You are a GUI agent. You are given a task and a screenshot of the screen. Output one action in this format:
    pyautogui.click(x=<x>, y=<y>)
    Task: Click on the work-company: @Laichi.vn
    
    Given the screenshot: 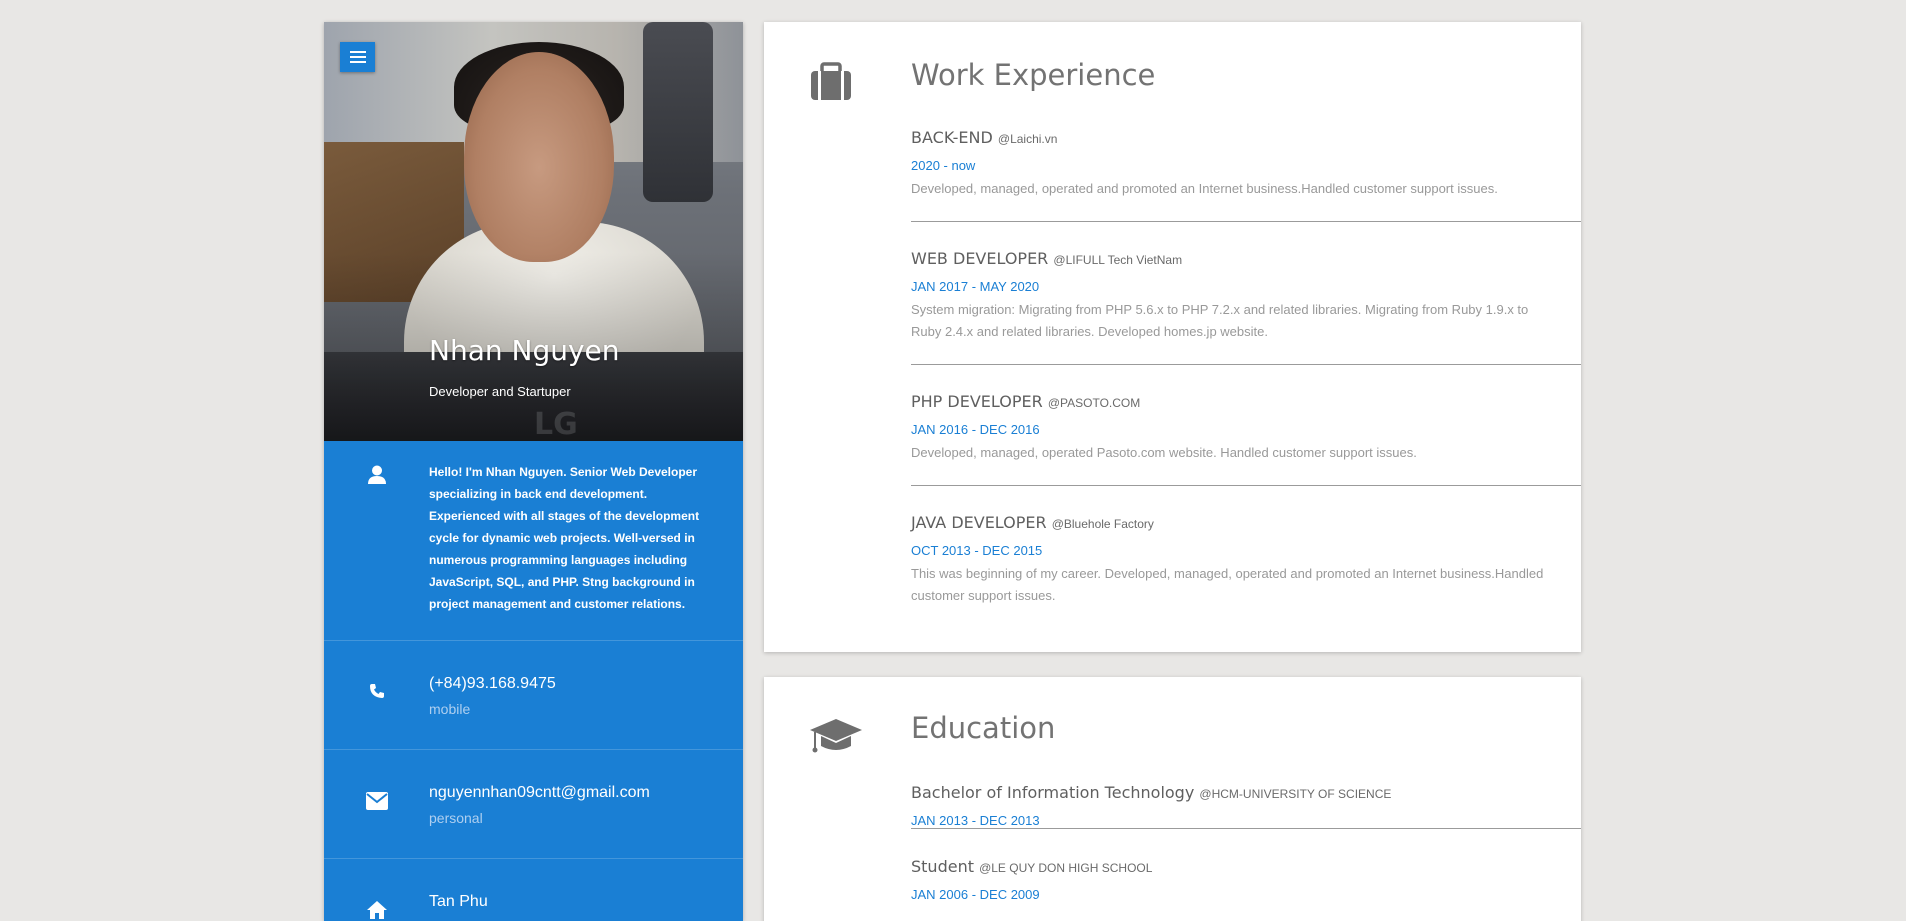 What is the action you would take?
    pyautogui.click(x=1027, y=139)
    